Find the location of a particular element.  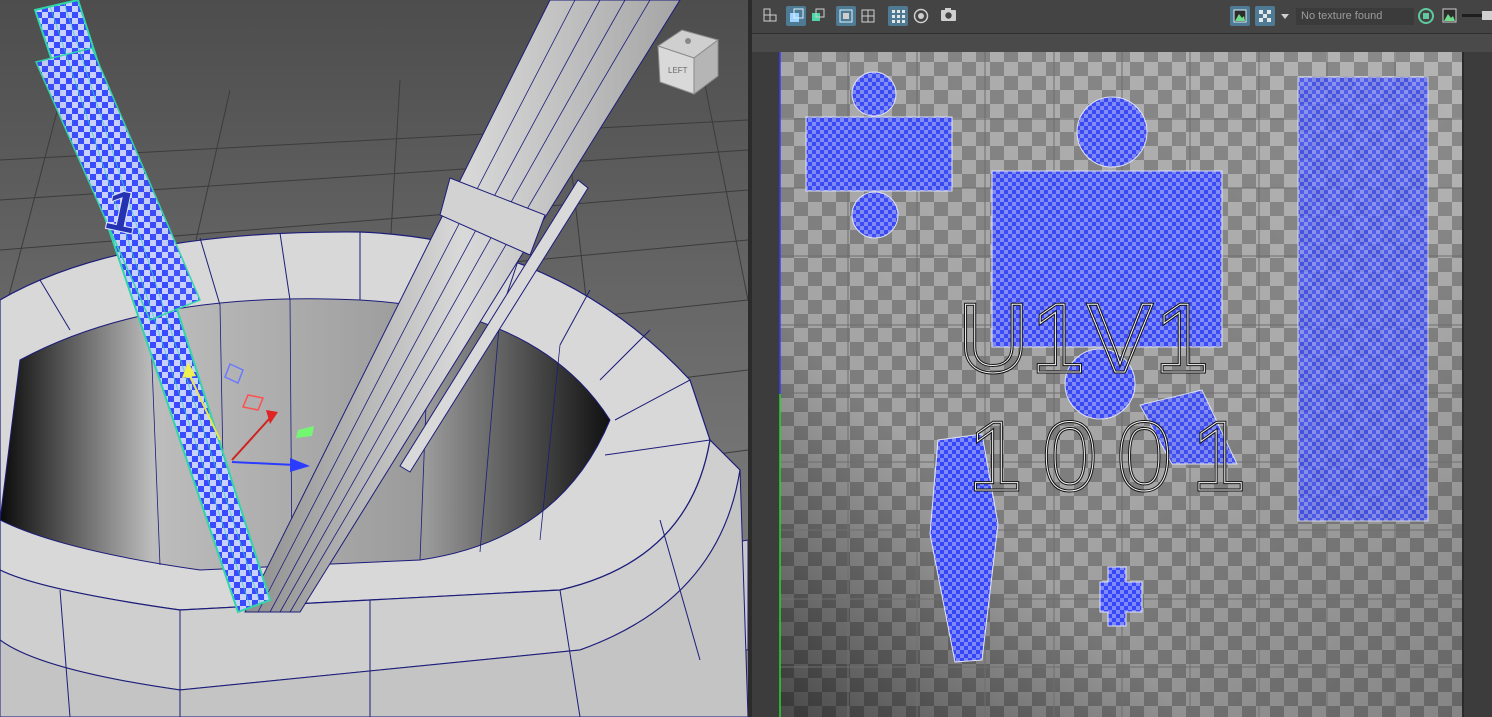

uv-toolbar: No texture found is located at coordinates (1122, 17).